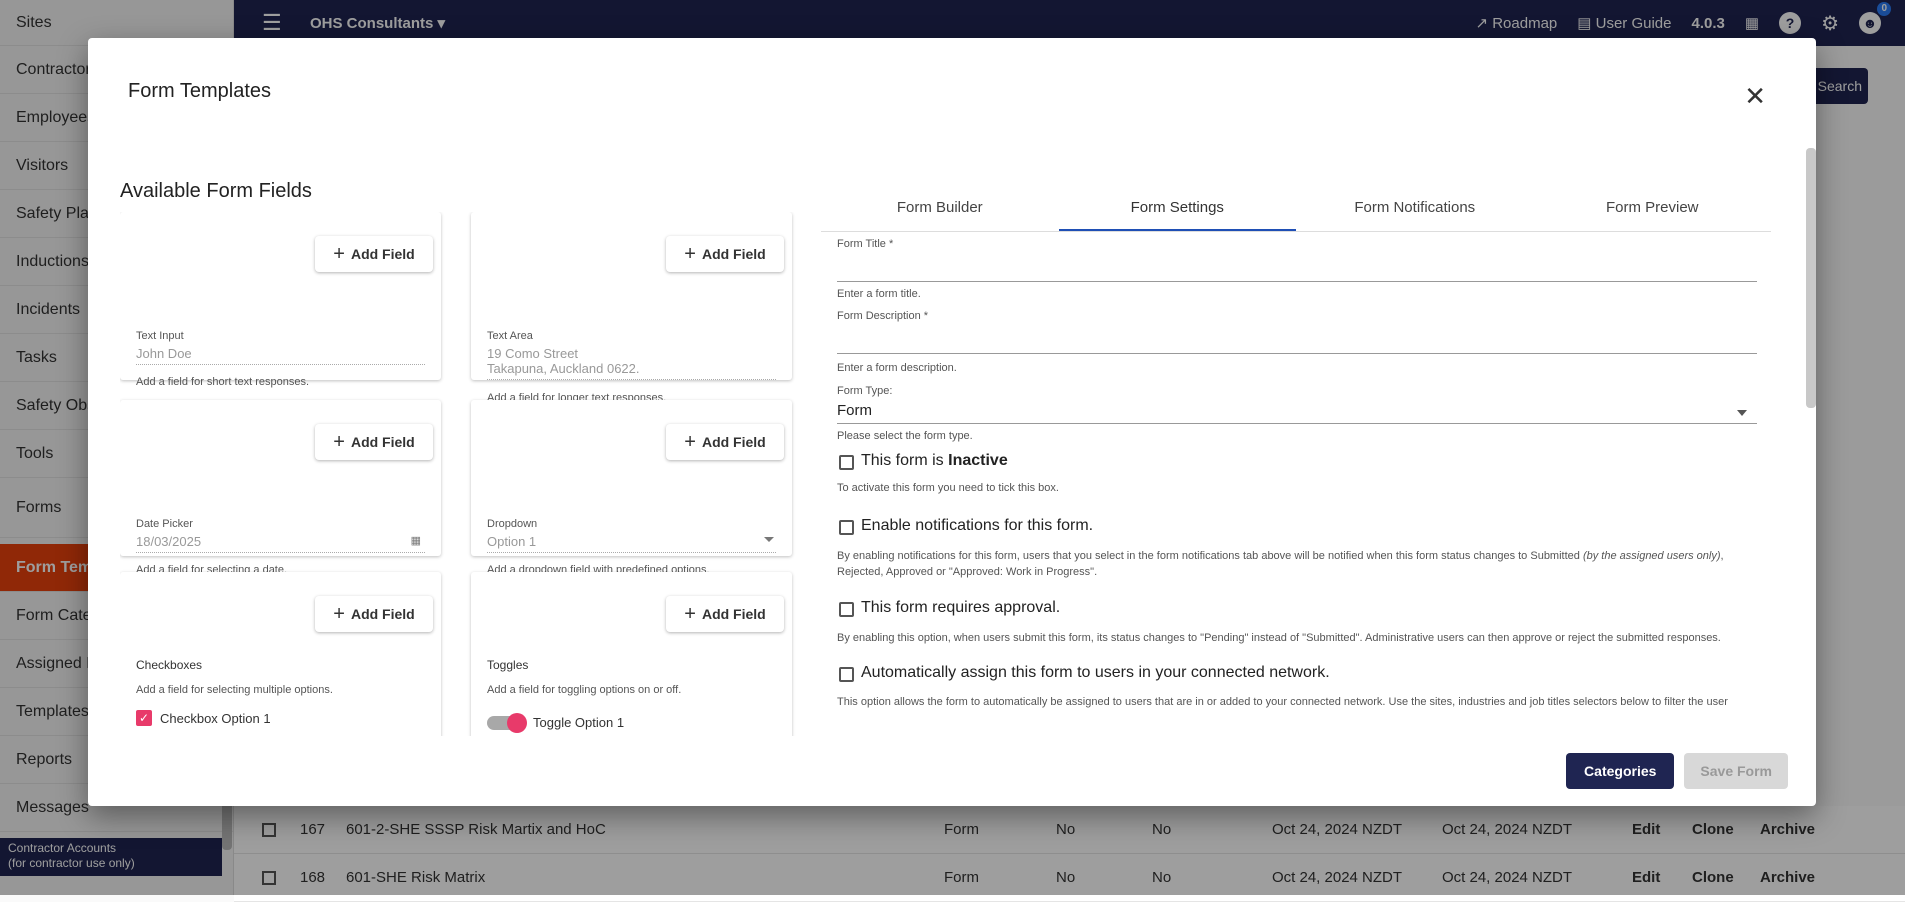 The width and height of the screenshot is (1905, 902). What do you see at coordinates (1620, 771) in the screenshot?
I see `categories-button: Categories` at bounding box center [1620, 771].